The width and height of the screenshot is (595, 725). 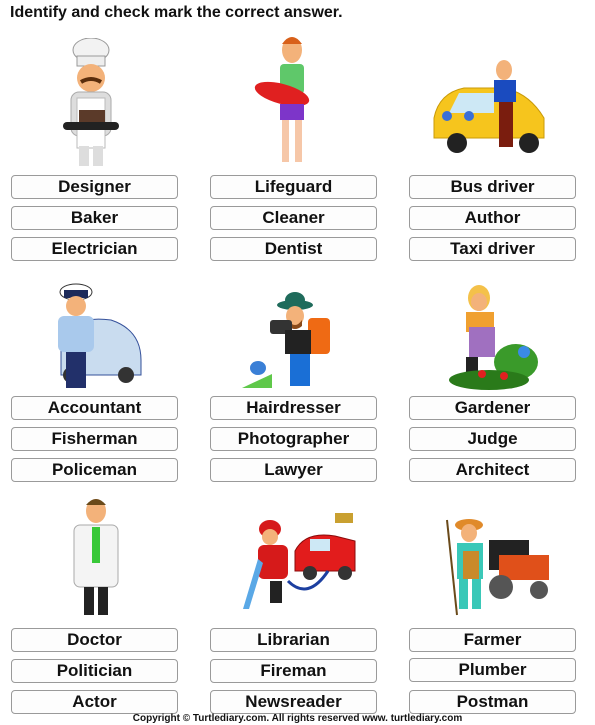 I want to click on answer-option: Politician, so click(x=94, y=671).